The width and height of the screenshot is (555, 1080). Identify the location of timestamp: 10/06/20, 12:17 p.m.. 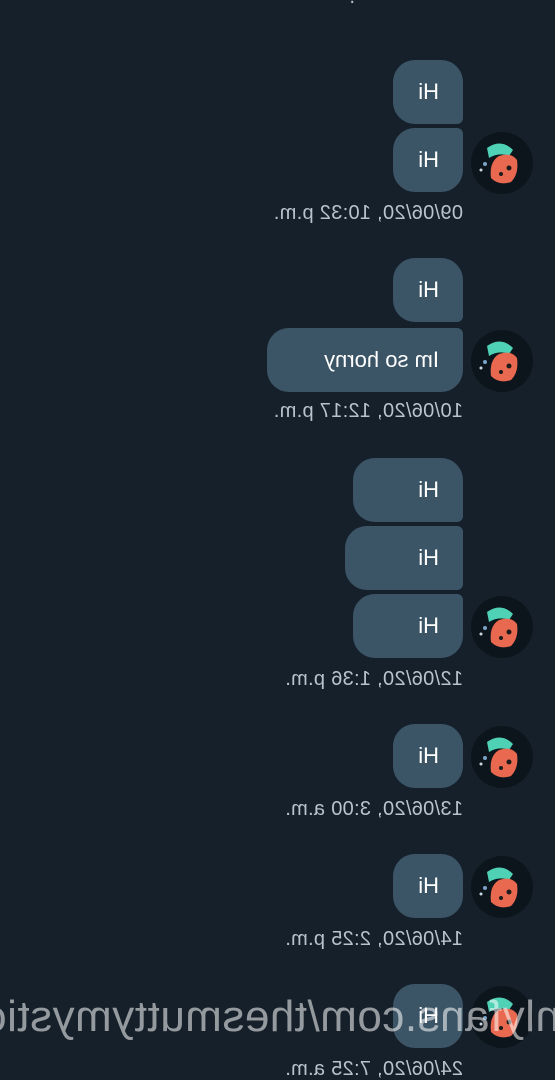
(368, 411).